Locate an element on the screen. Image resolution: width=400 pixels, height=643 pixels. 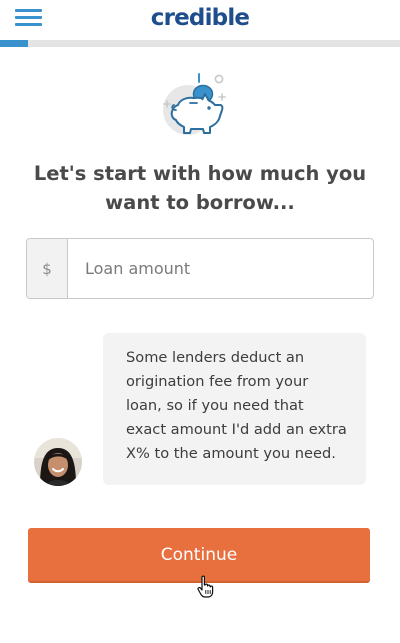
currency-prefix: $ is located at coordinates (47, 268).